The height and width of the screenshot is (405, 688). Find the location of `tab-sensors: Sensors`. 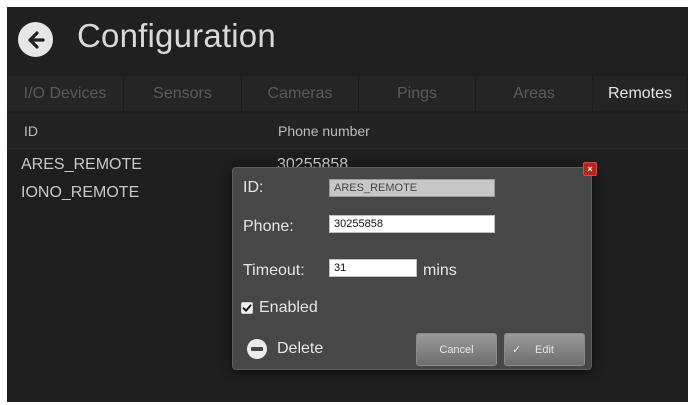

tab-sensors: Sensors is located at coordinates (183, 93).